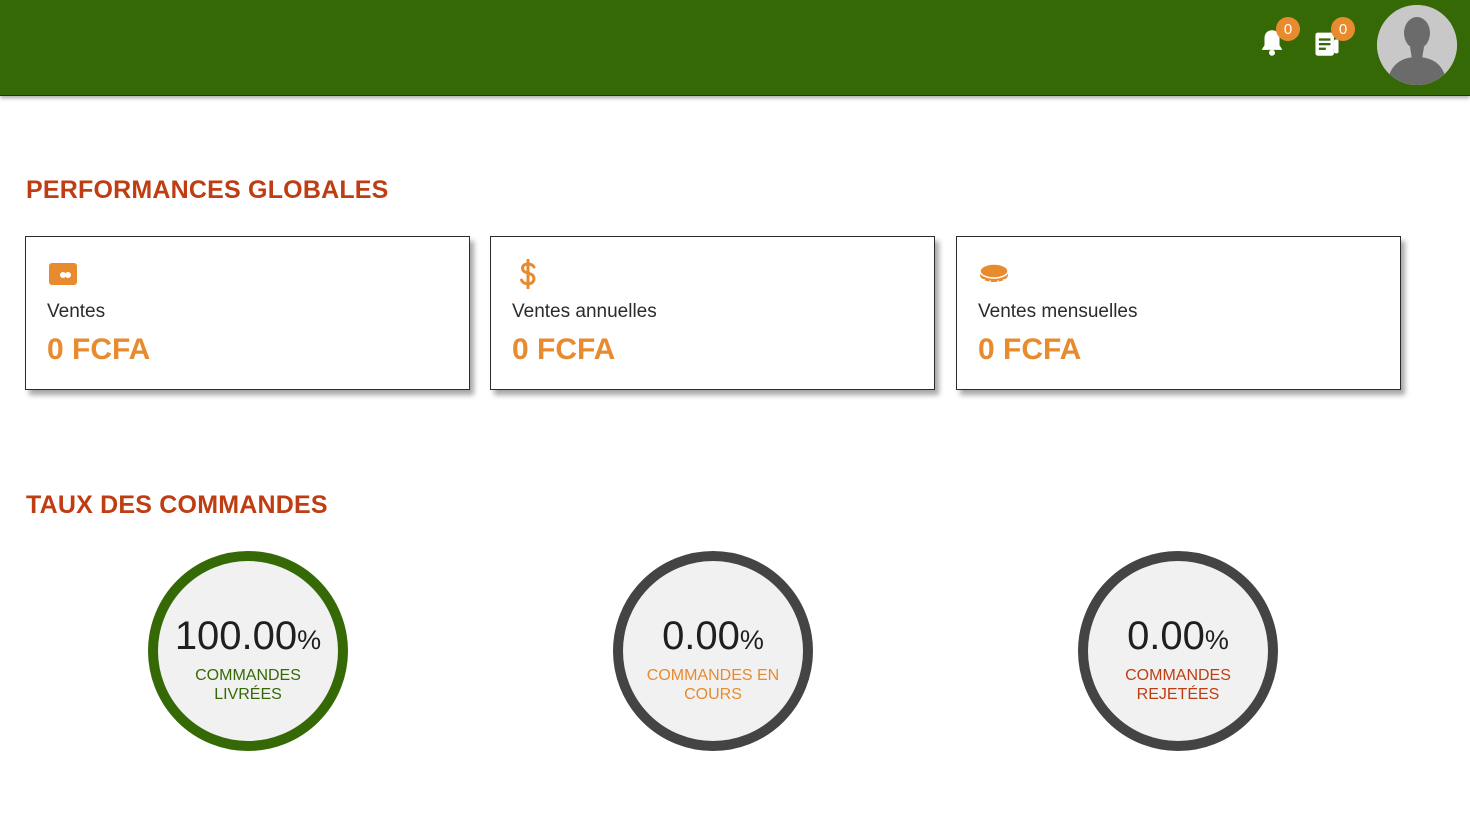 This screenshot has width=1470, height=840. What do you see at coordinates (177, 505) in the screenshot?
I see `section-title-commandes: TAUX DES COMMANDES` at bounding box center [177, 505].